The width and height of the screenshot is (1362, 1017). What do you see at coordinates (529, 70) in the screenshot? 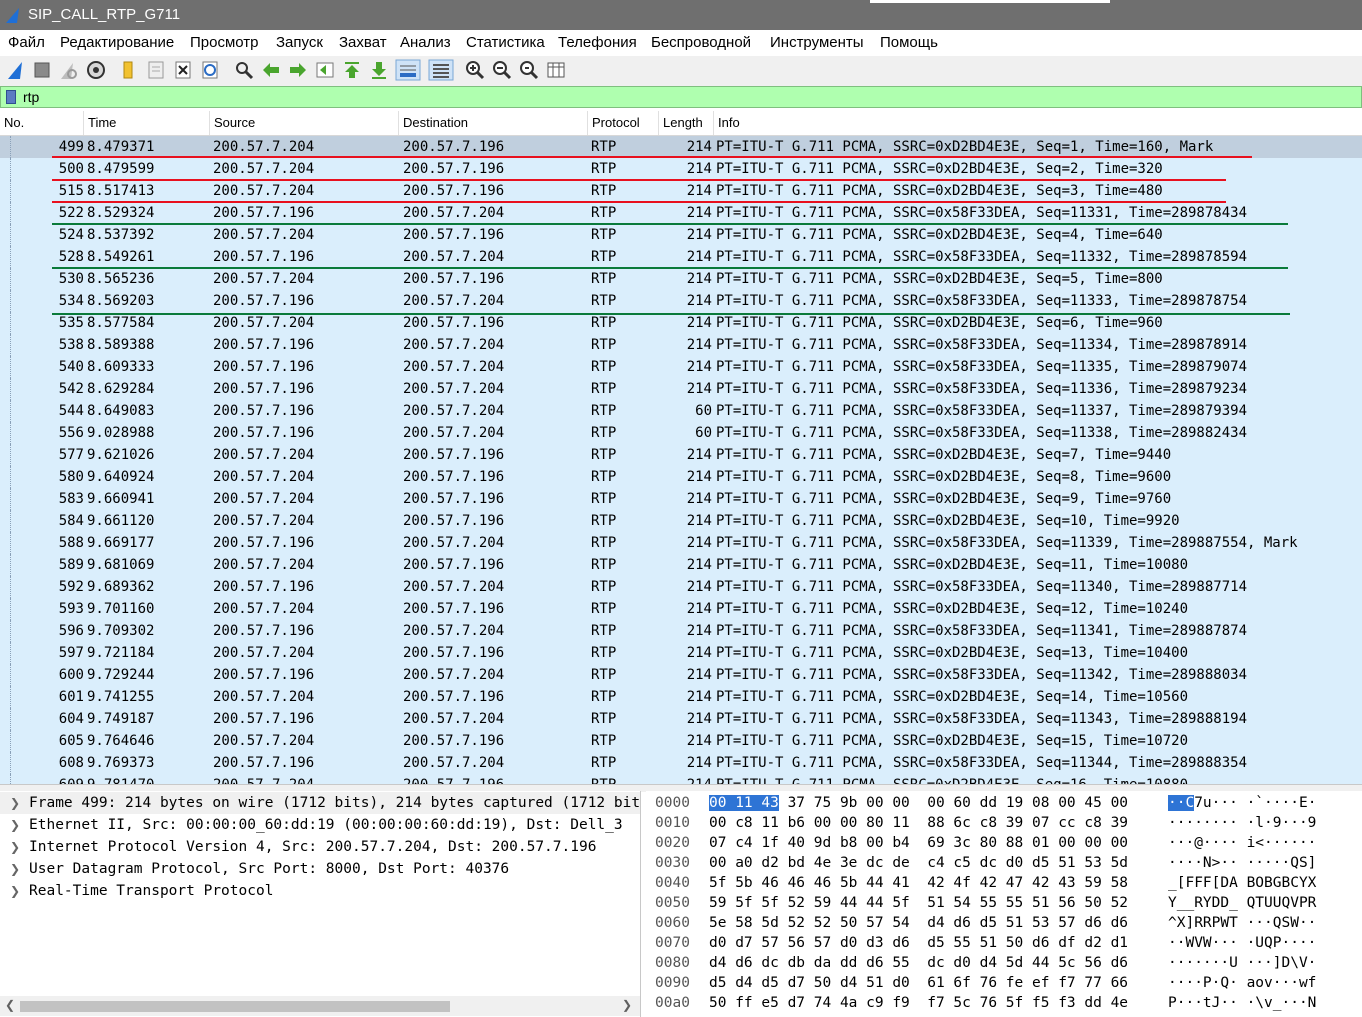
I see `normal-size-icon` at bounding box center [529, 70].